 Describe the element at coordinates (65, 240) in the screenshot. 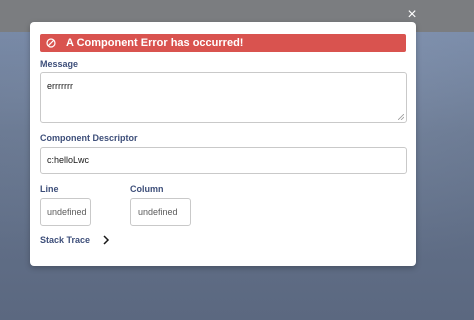

I see `stack-trace-label: Stack Trace` at that location.